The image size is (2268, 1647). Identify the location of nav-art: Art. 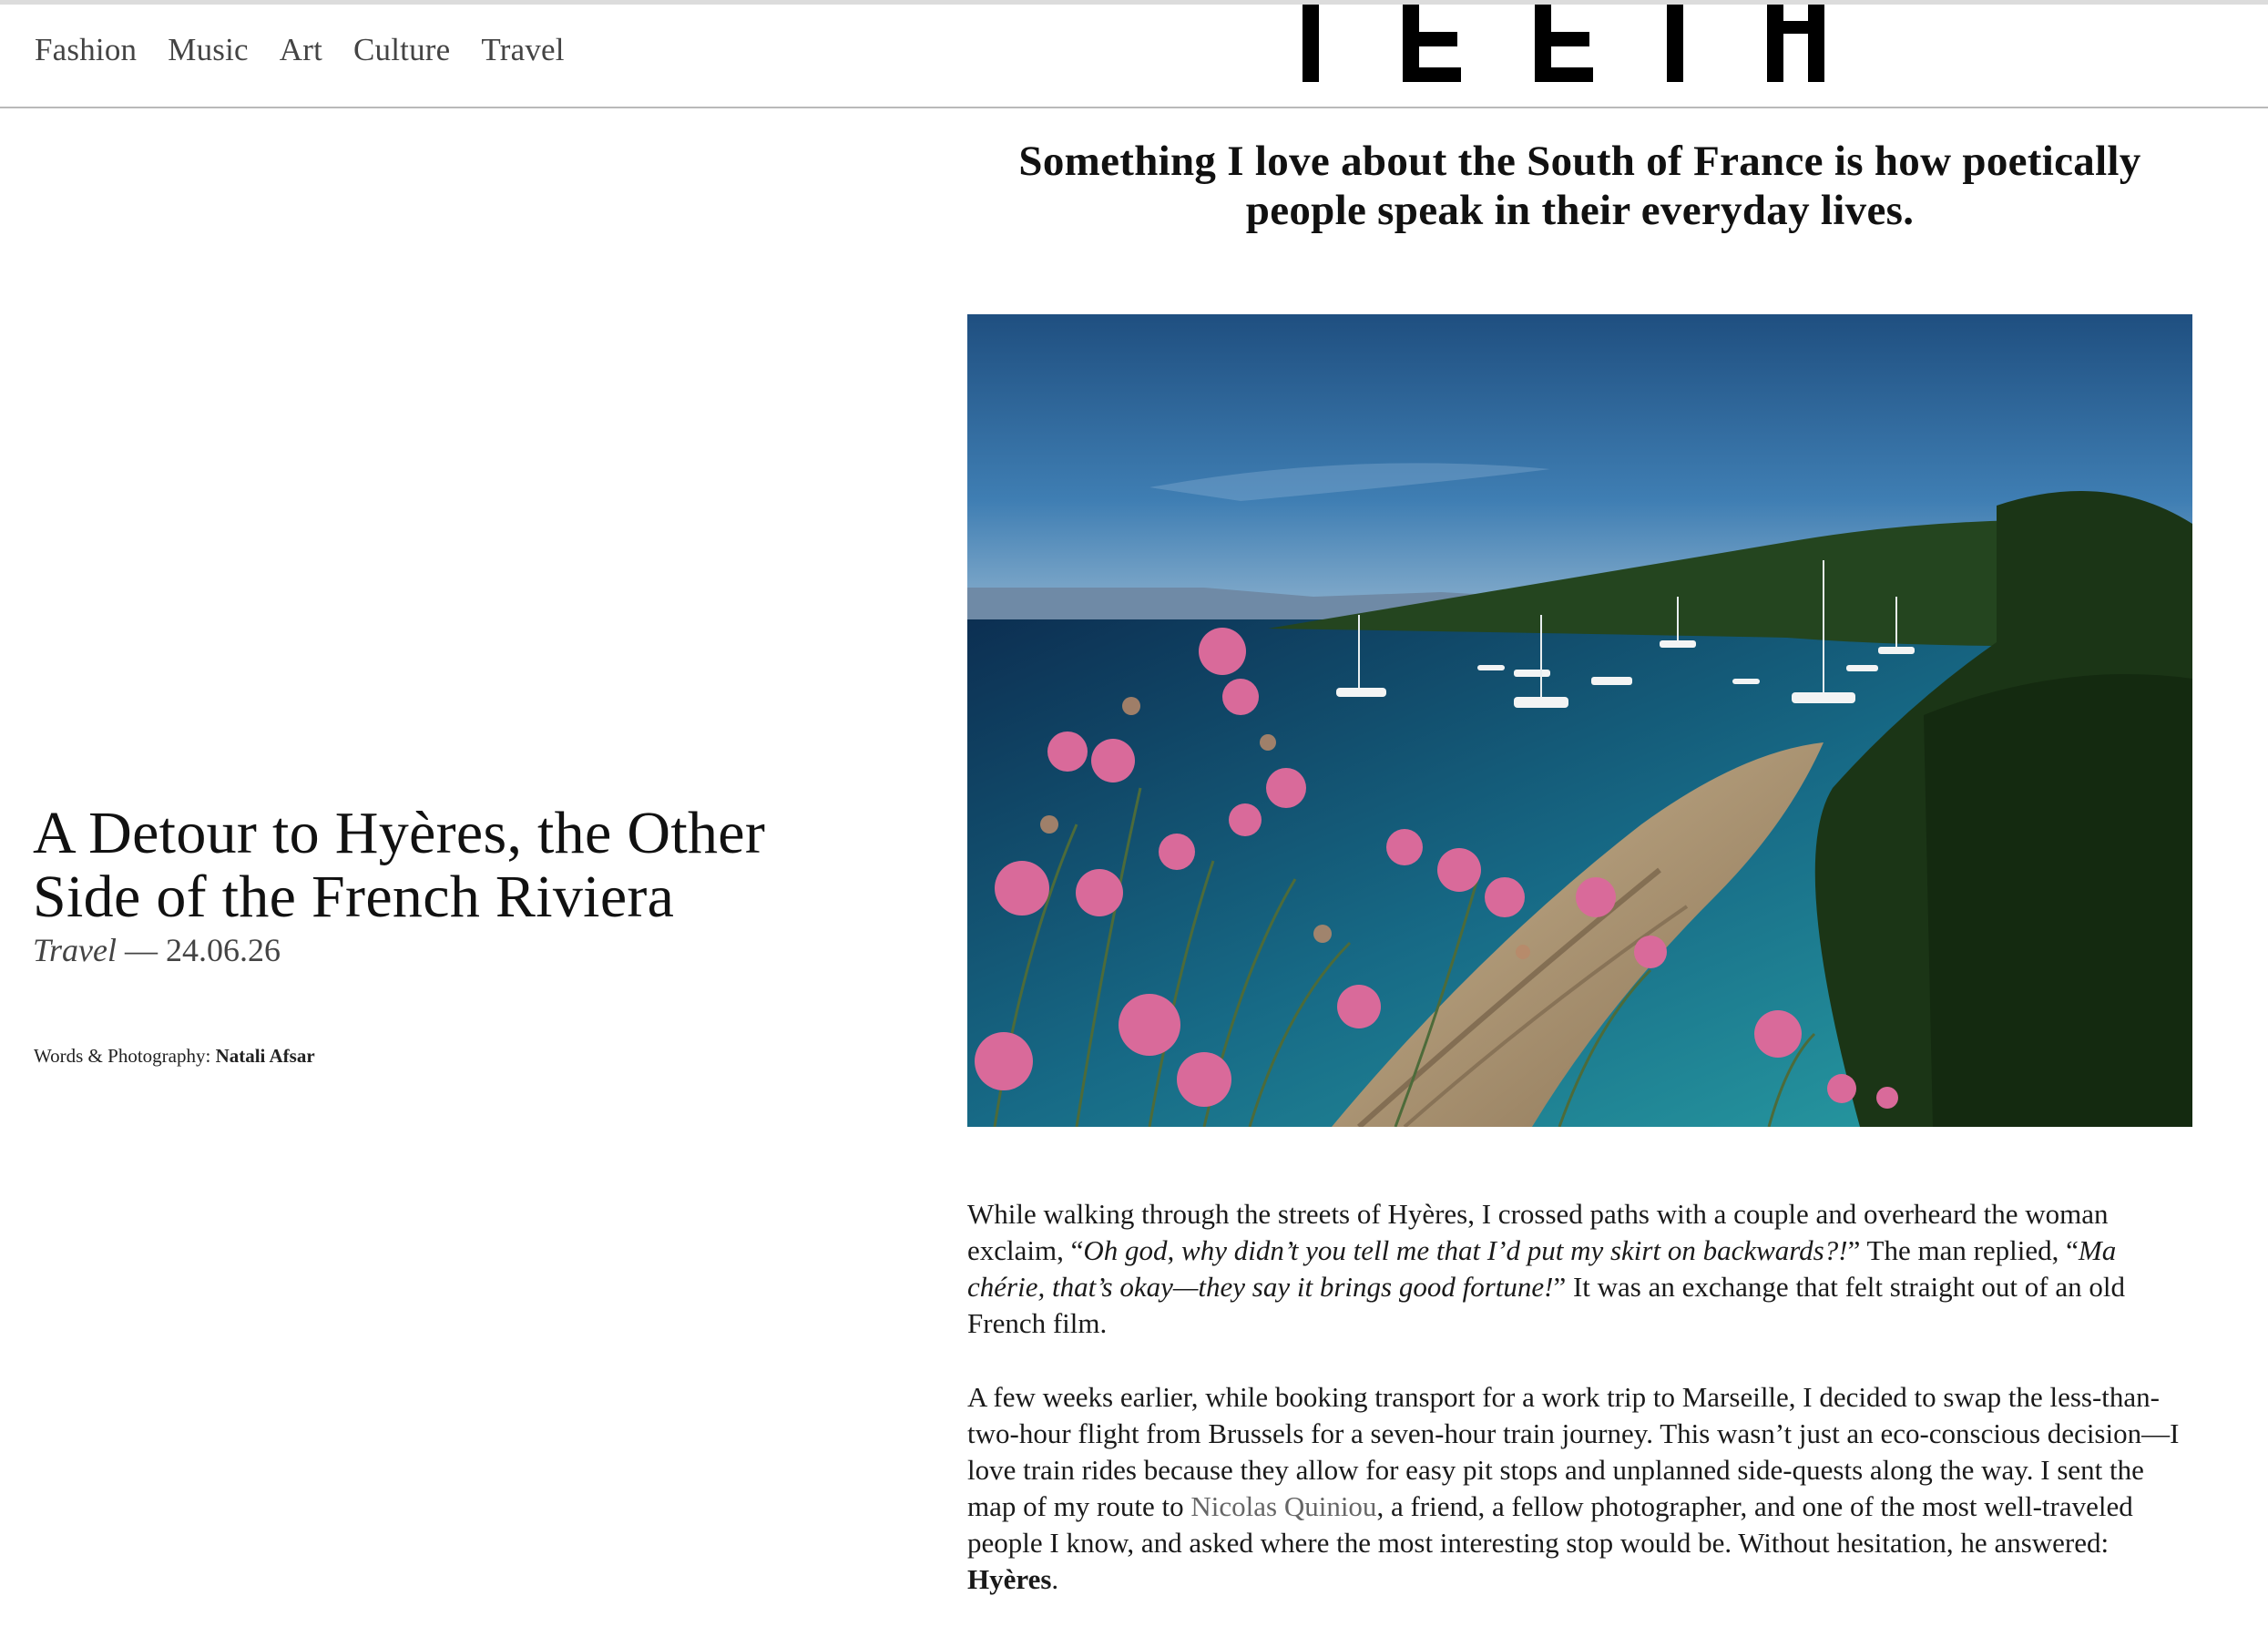
(301, 50).